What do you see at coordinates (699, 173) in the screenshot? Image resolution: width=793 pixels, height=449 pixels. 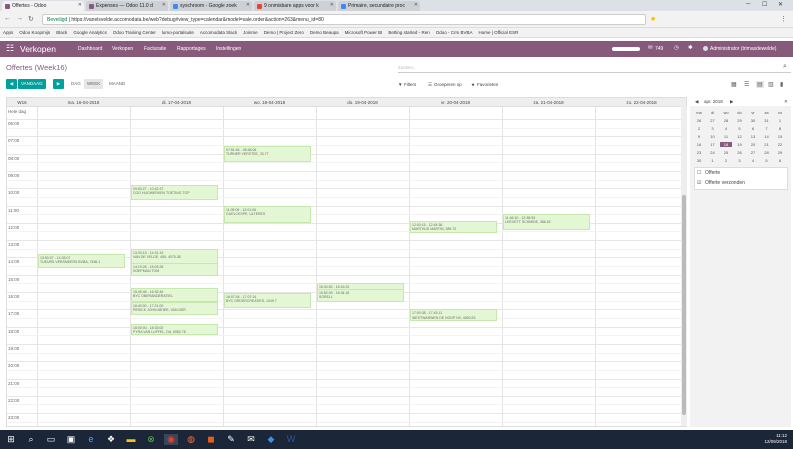 I see `offerte-checkbox: ☐` at bounding box center [699, 173].